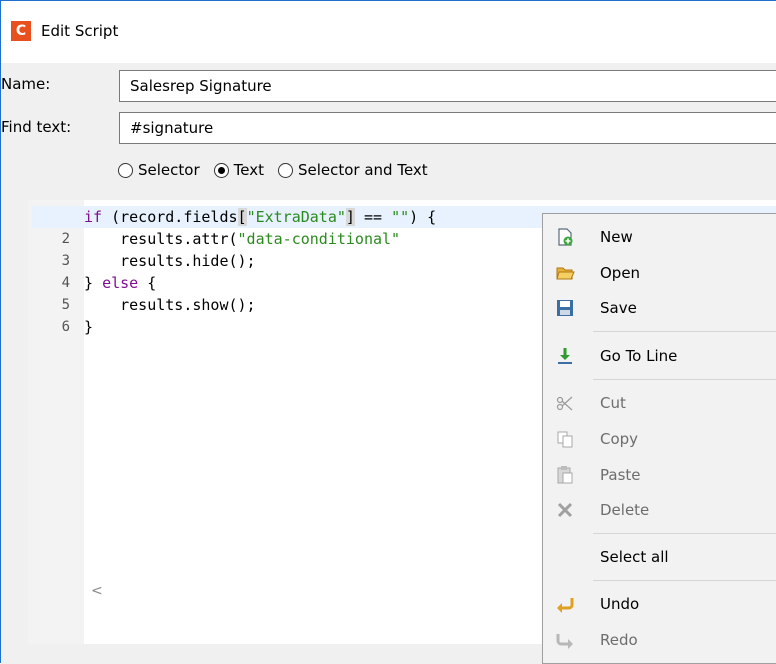  Describe the element at coordinates (373, 217) in the screenshot. I see `code-token: ==` at that location.